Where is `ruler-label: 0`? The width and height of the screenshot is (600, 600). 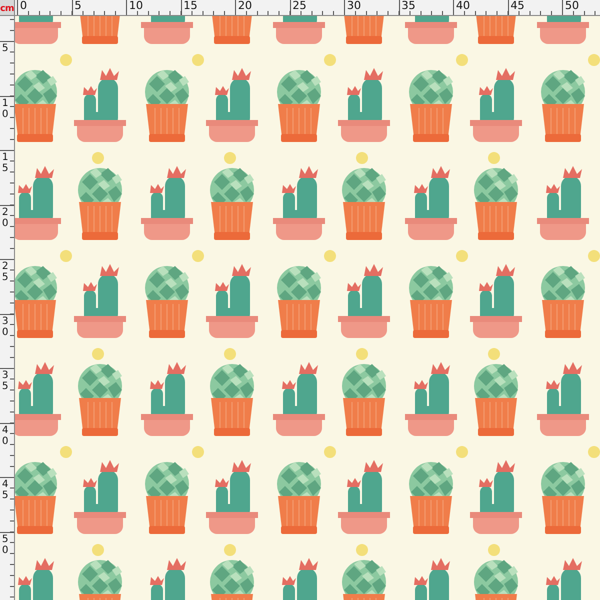 ruler-label: 0 is located at coordinates (23, 6).